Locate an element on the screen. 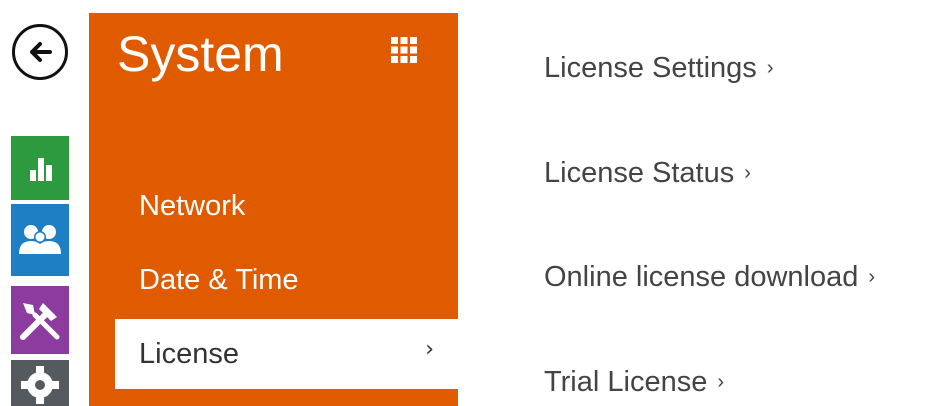 The width and height of the screenshot is (925, 406). hardware-tile is located at coordinates (40, 320).